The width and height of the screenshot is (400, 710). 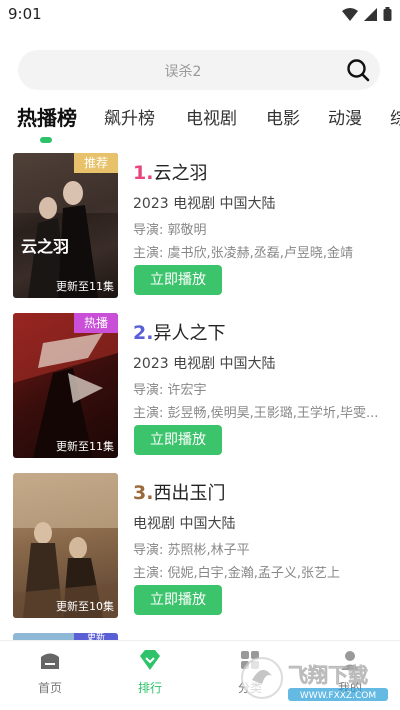 What do you see at coordinates (338, 696) in the screenshot?
I see `svg-text: WWW.FXXZ.COM` at bounding box center [338, 696].